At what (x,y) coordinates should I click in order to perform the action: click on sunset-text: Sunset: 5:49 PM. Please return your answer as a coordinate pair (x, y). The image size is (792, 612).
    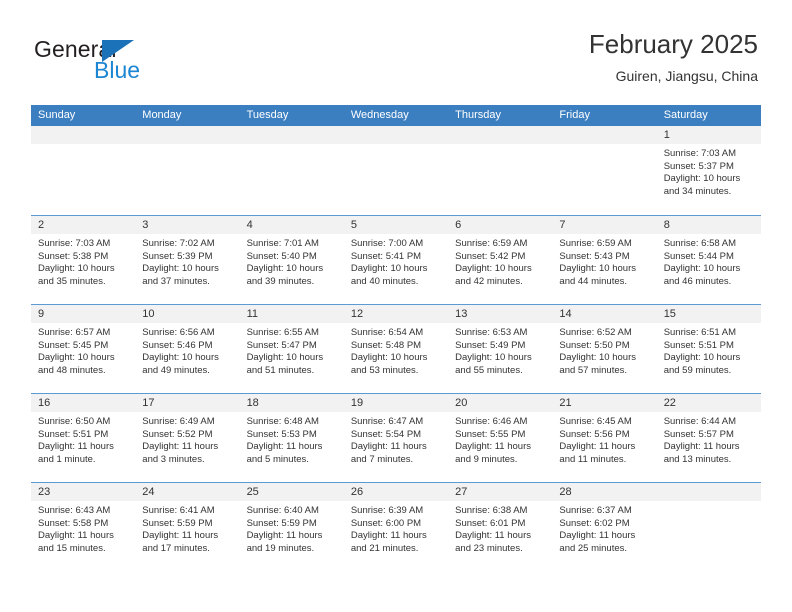
    Looking at the image, I should click on (490, 345).